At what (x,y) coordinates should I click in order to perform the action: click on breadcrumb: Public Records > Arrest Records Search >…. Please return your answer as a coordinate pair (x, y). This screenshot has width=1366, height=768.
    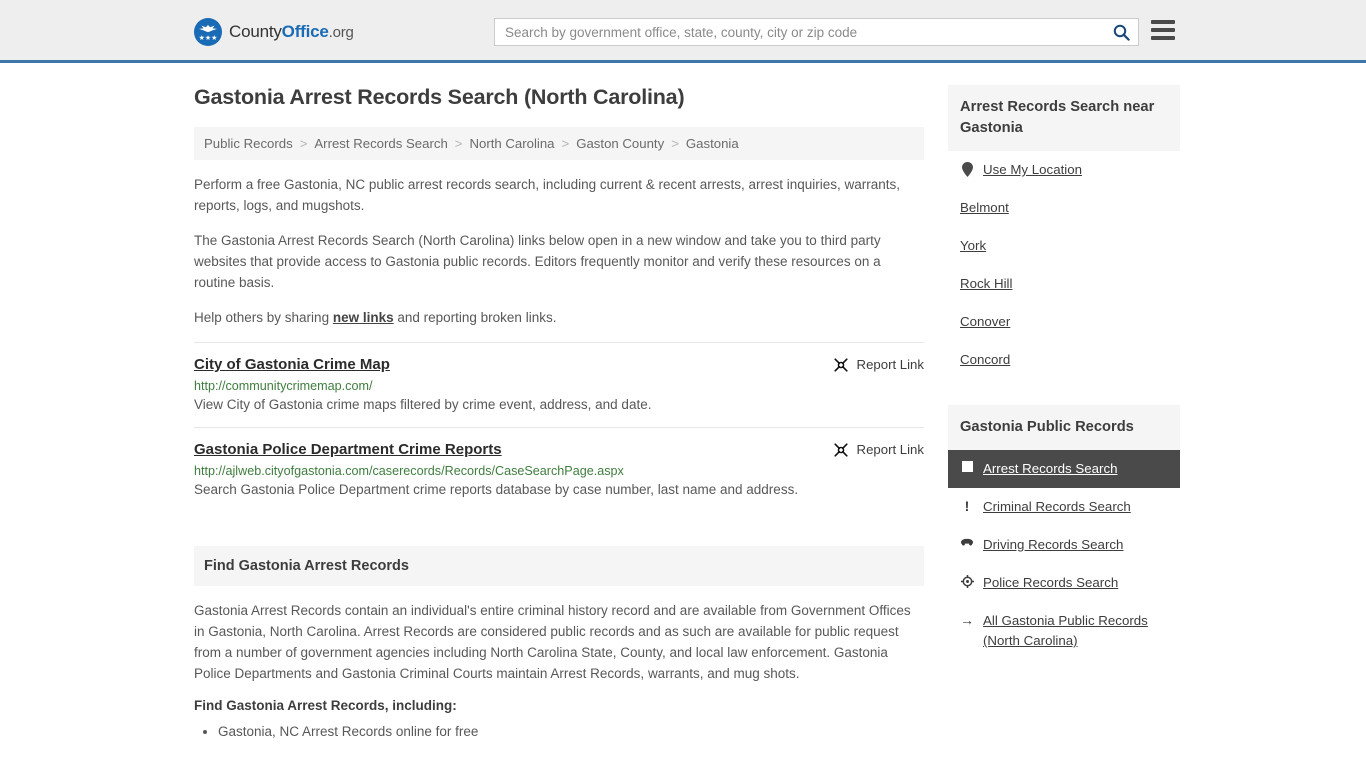
    Looking at the image, I should click on (559, 143).